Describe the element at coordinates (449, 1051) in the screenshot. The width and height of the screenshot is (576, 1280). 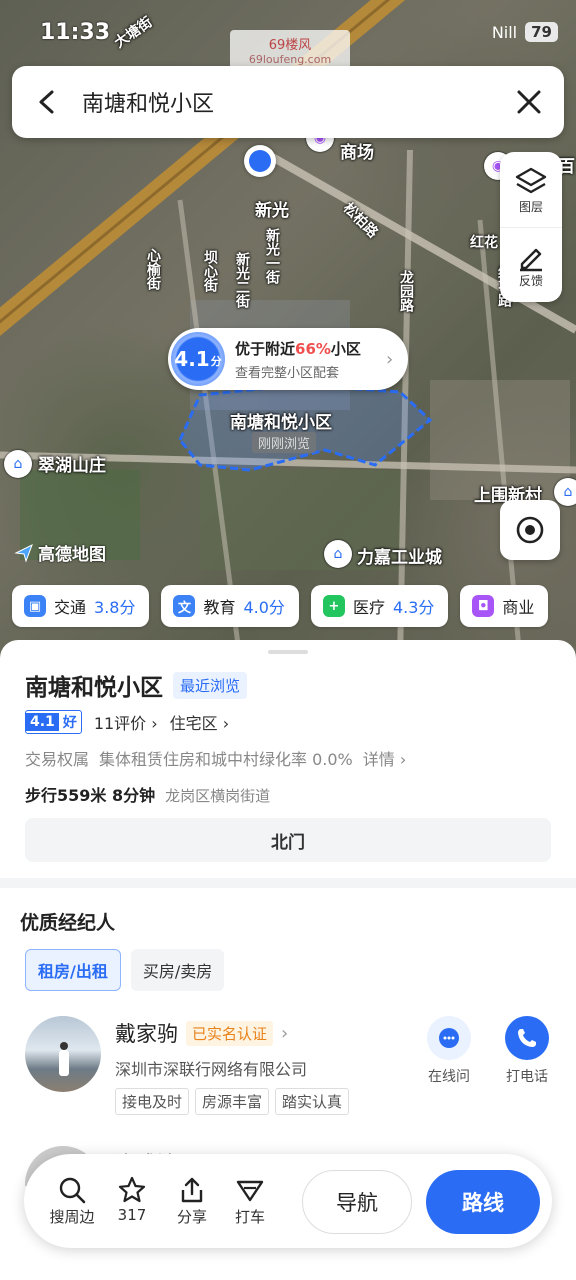
I see `online-chat-button: 在线问` at that location.